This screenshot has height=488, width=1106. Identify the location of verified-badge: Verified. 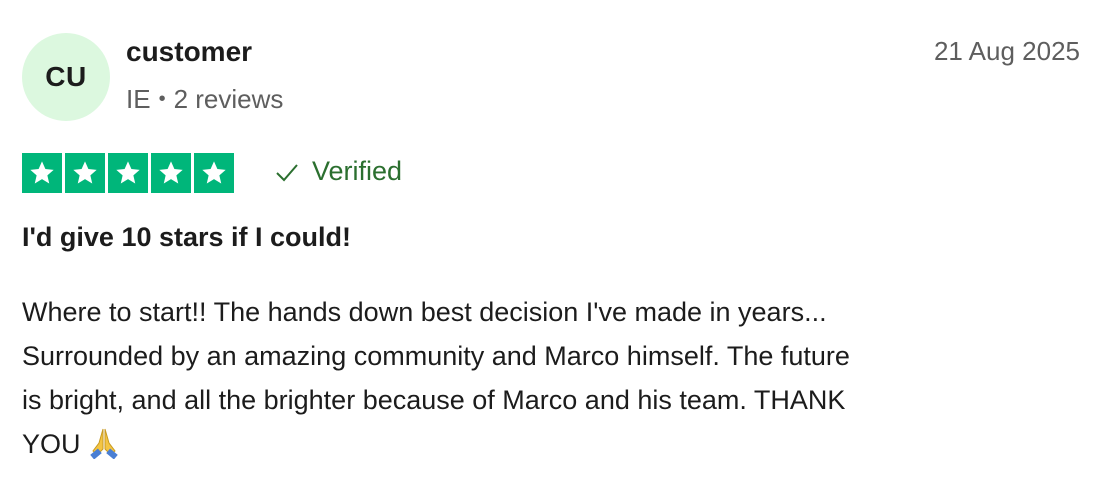
(338, 171).